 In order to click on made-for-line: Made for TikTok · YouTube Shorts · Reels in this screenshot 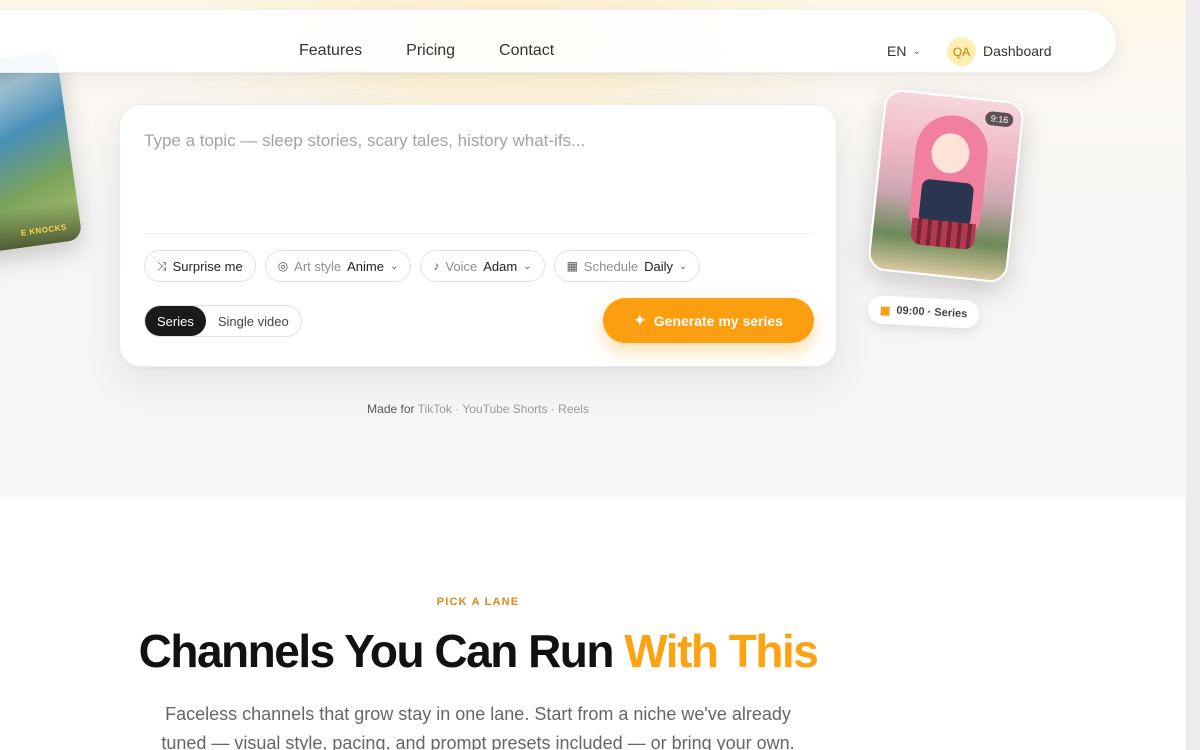, I will do `click(478, 409)`.